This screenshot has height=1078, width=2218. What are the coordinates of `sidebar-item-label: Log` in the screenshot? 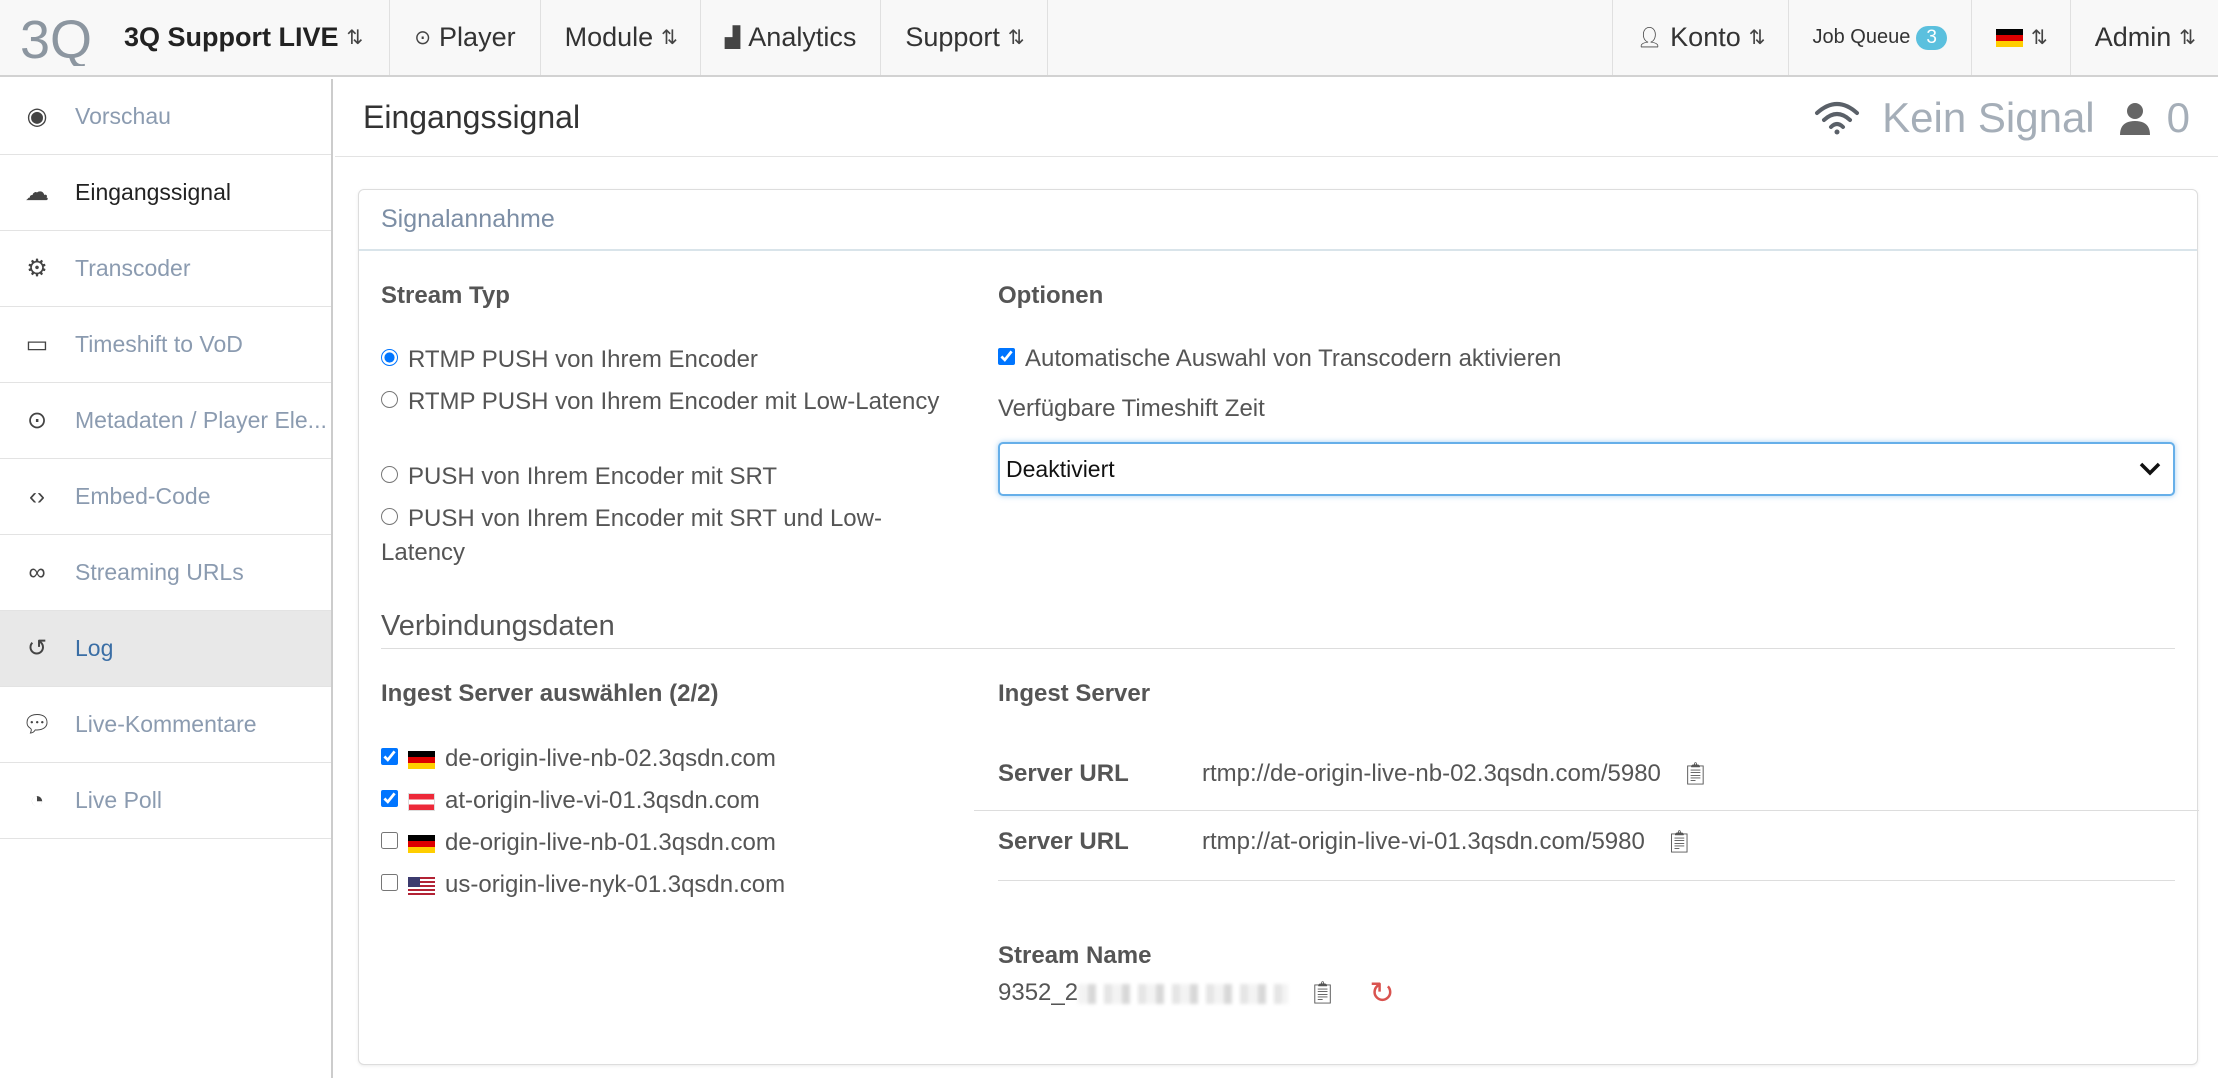 It's located at (94, 648).